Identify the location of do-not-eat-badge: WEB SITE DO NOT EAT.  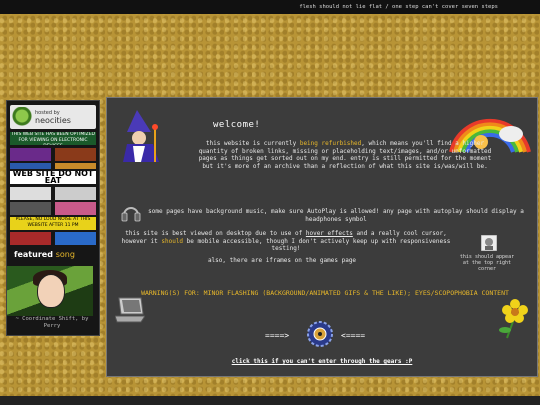
(53, 177).